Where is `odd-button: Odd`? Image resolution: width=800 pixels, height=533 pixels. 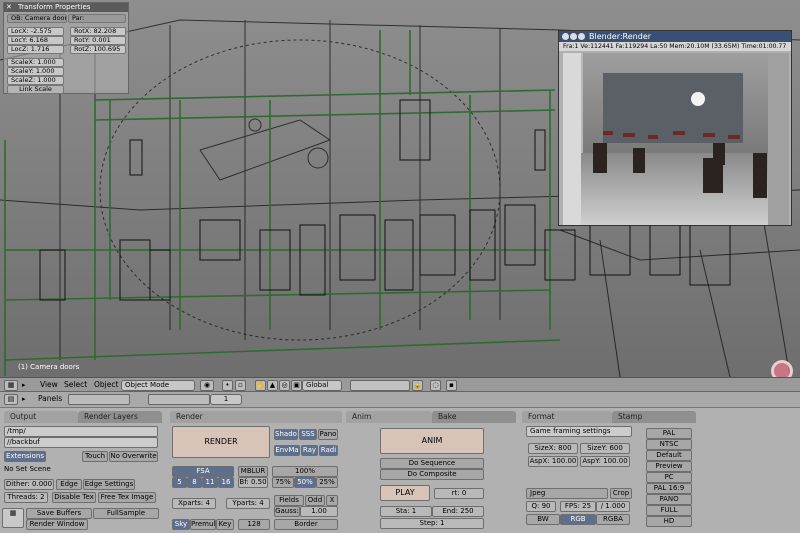 odd-button: Odd is located at coordinates (315, 500).